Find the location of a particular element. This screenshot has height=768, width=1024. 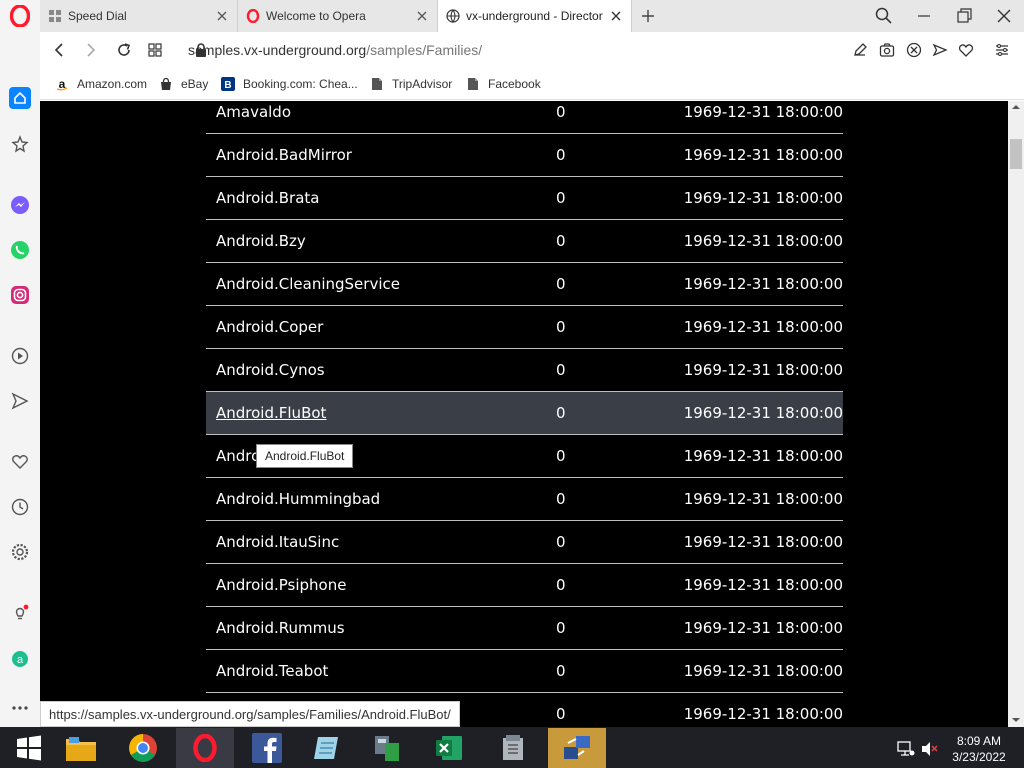

tab-welcome-opera: Welcome to Opera is located at coordinates (338, 16).